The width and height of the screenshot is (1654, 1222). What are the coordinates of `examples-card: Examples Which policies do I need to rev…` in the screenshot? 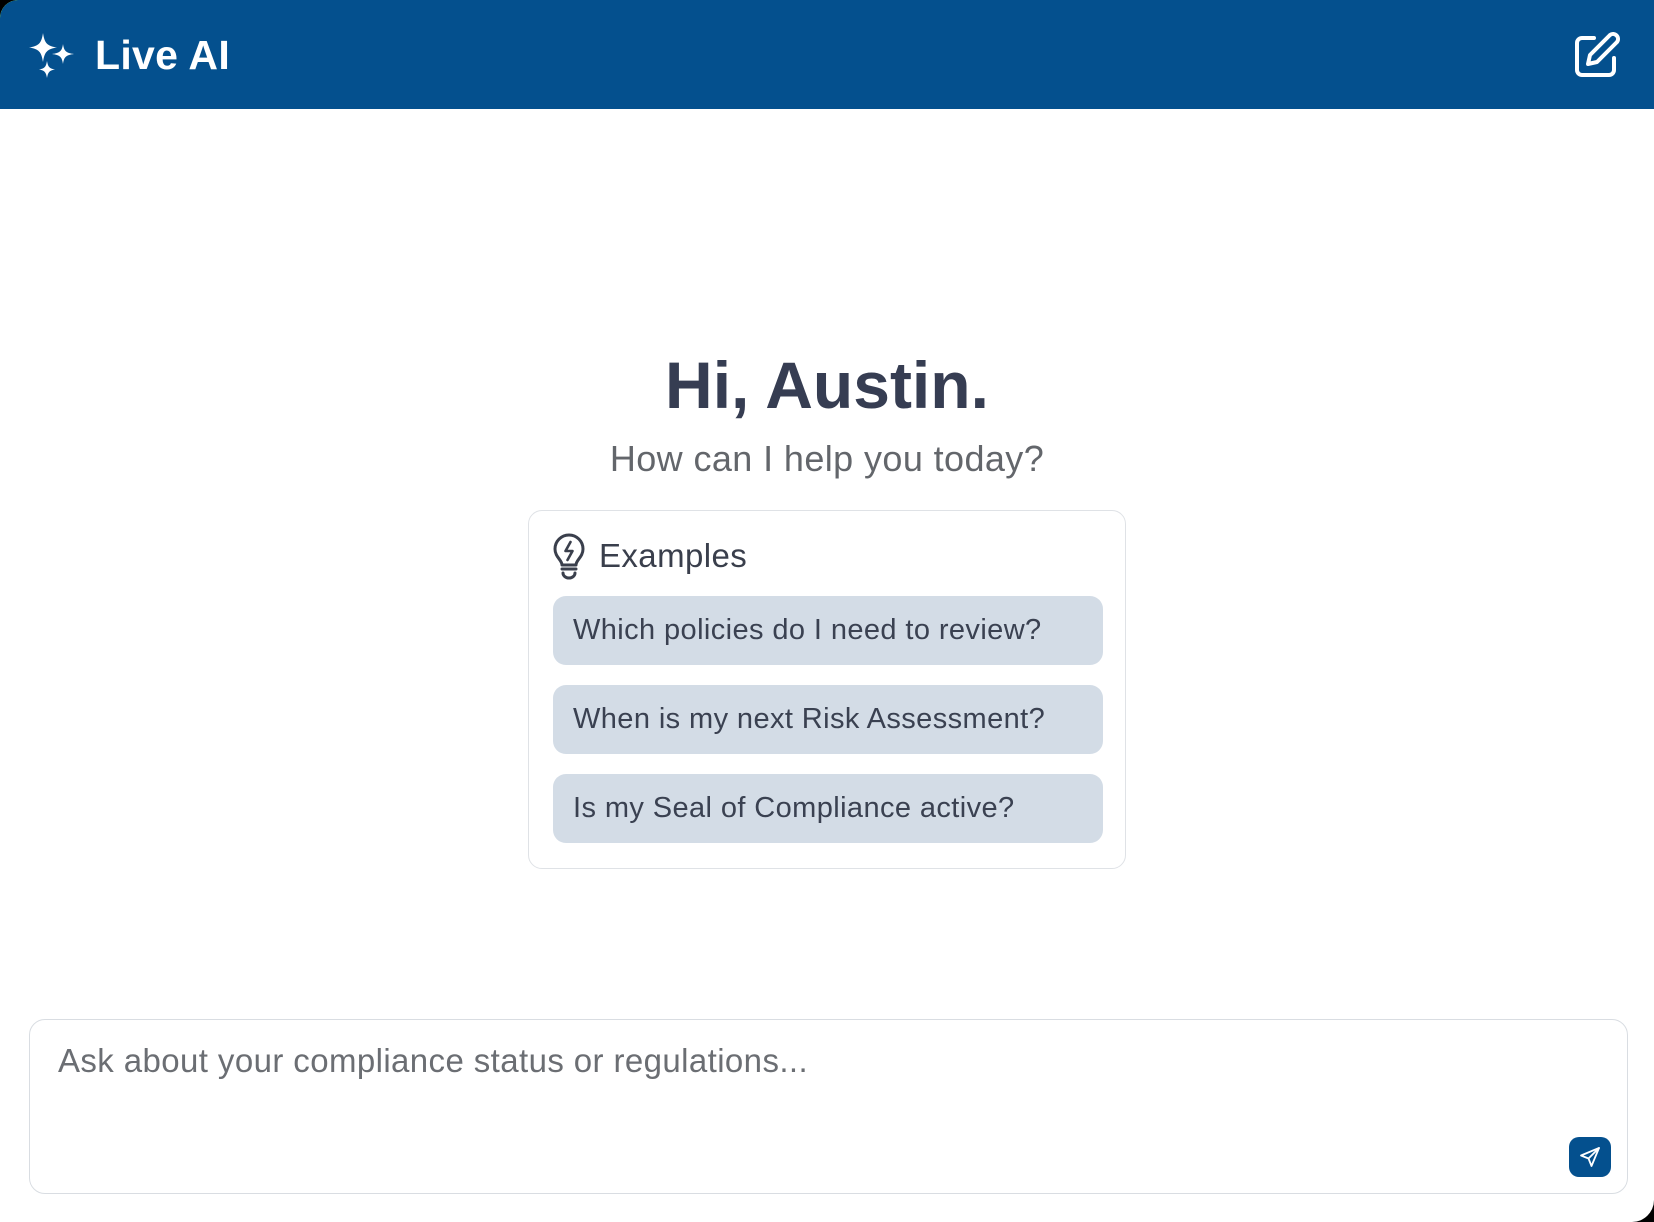 It's located at (827, 689).